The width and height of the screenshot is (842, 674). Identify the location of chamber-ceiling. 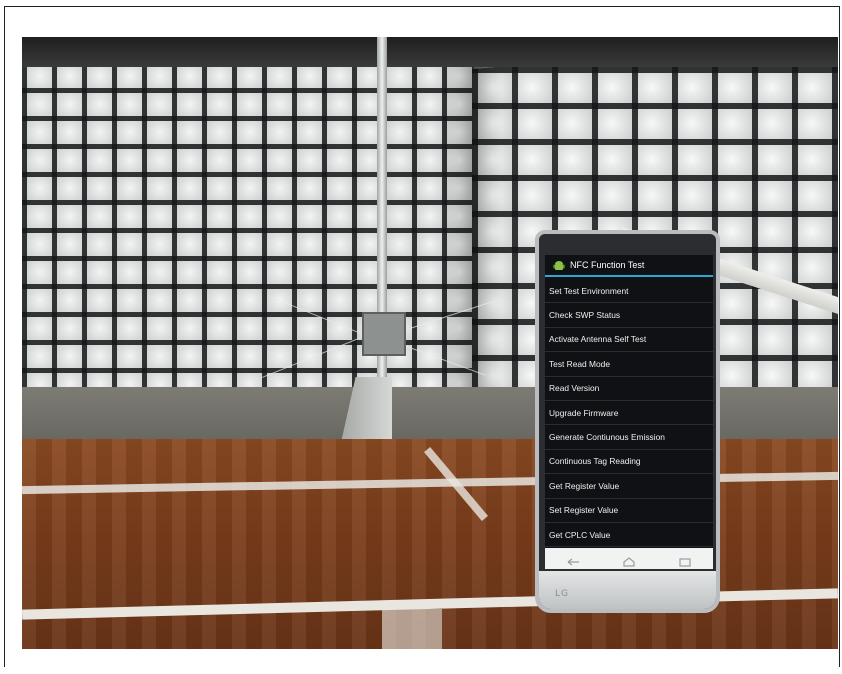
(430, 52).